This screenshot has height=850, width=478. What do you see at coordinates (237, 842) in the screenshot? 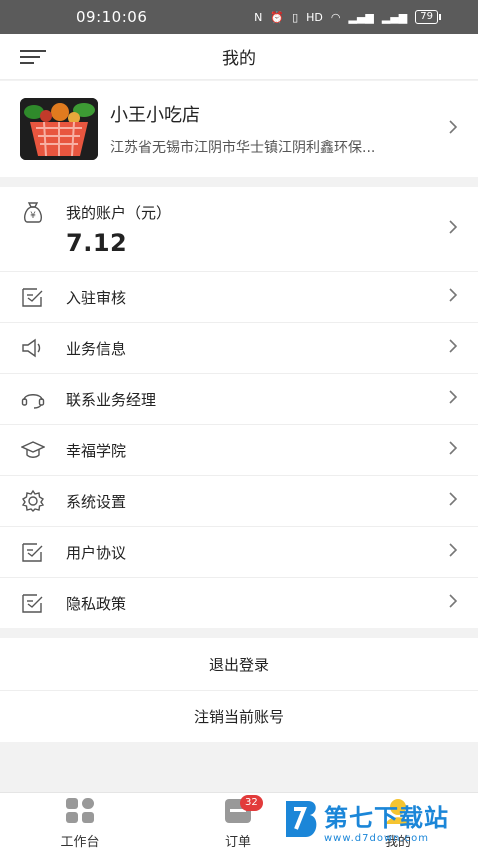
I see `tab-label: 订单` at bounding box center [237, 842].